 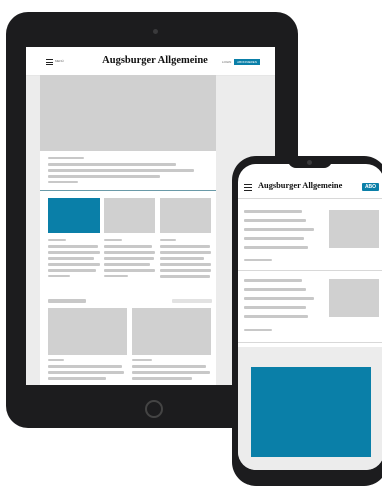 What do you see at coordinates (66, 158) in the screenshot?
I see `hero-kicker` at bounding box center [66, 158].